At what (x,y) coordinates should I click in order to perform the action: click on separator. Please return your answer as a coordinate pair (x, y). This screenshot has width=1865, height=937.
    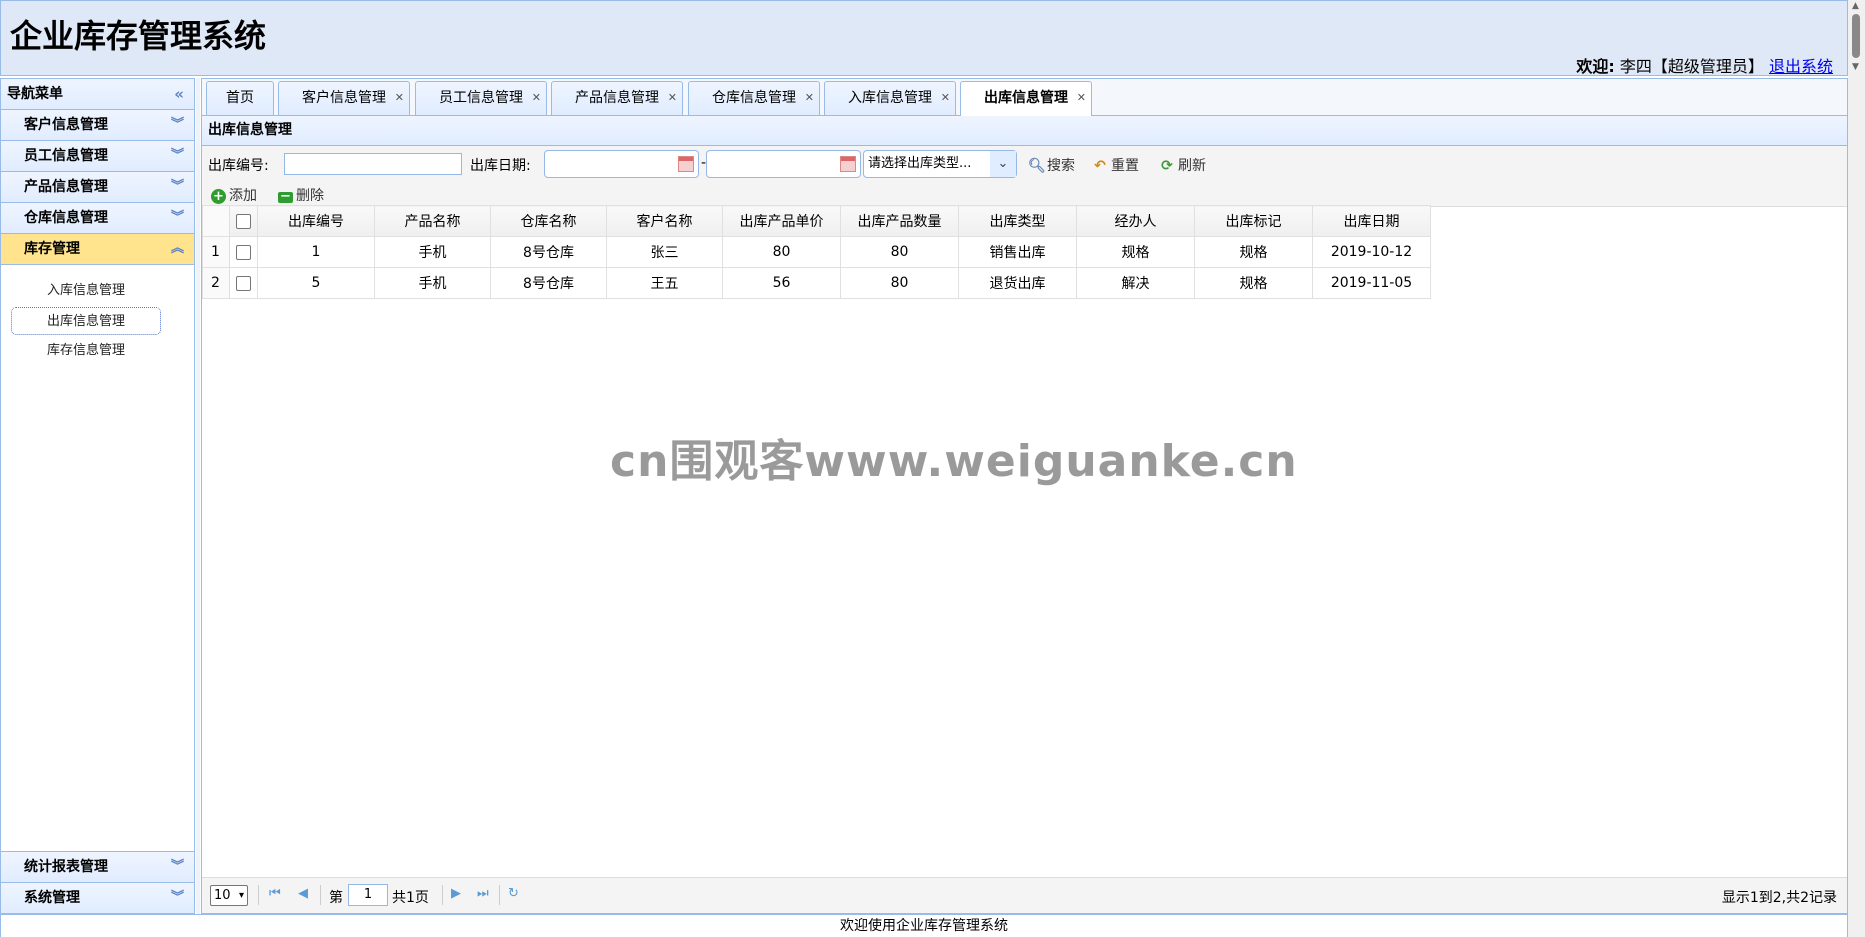
    Looking at the image, I should click on (499, 895).